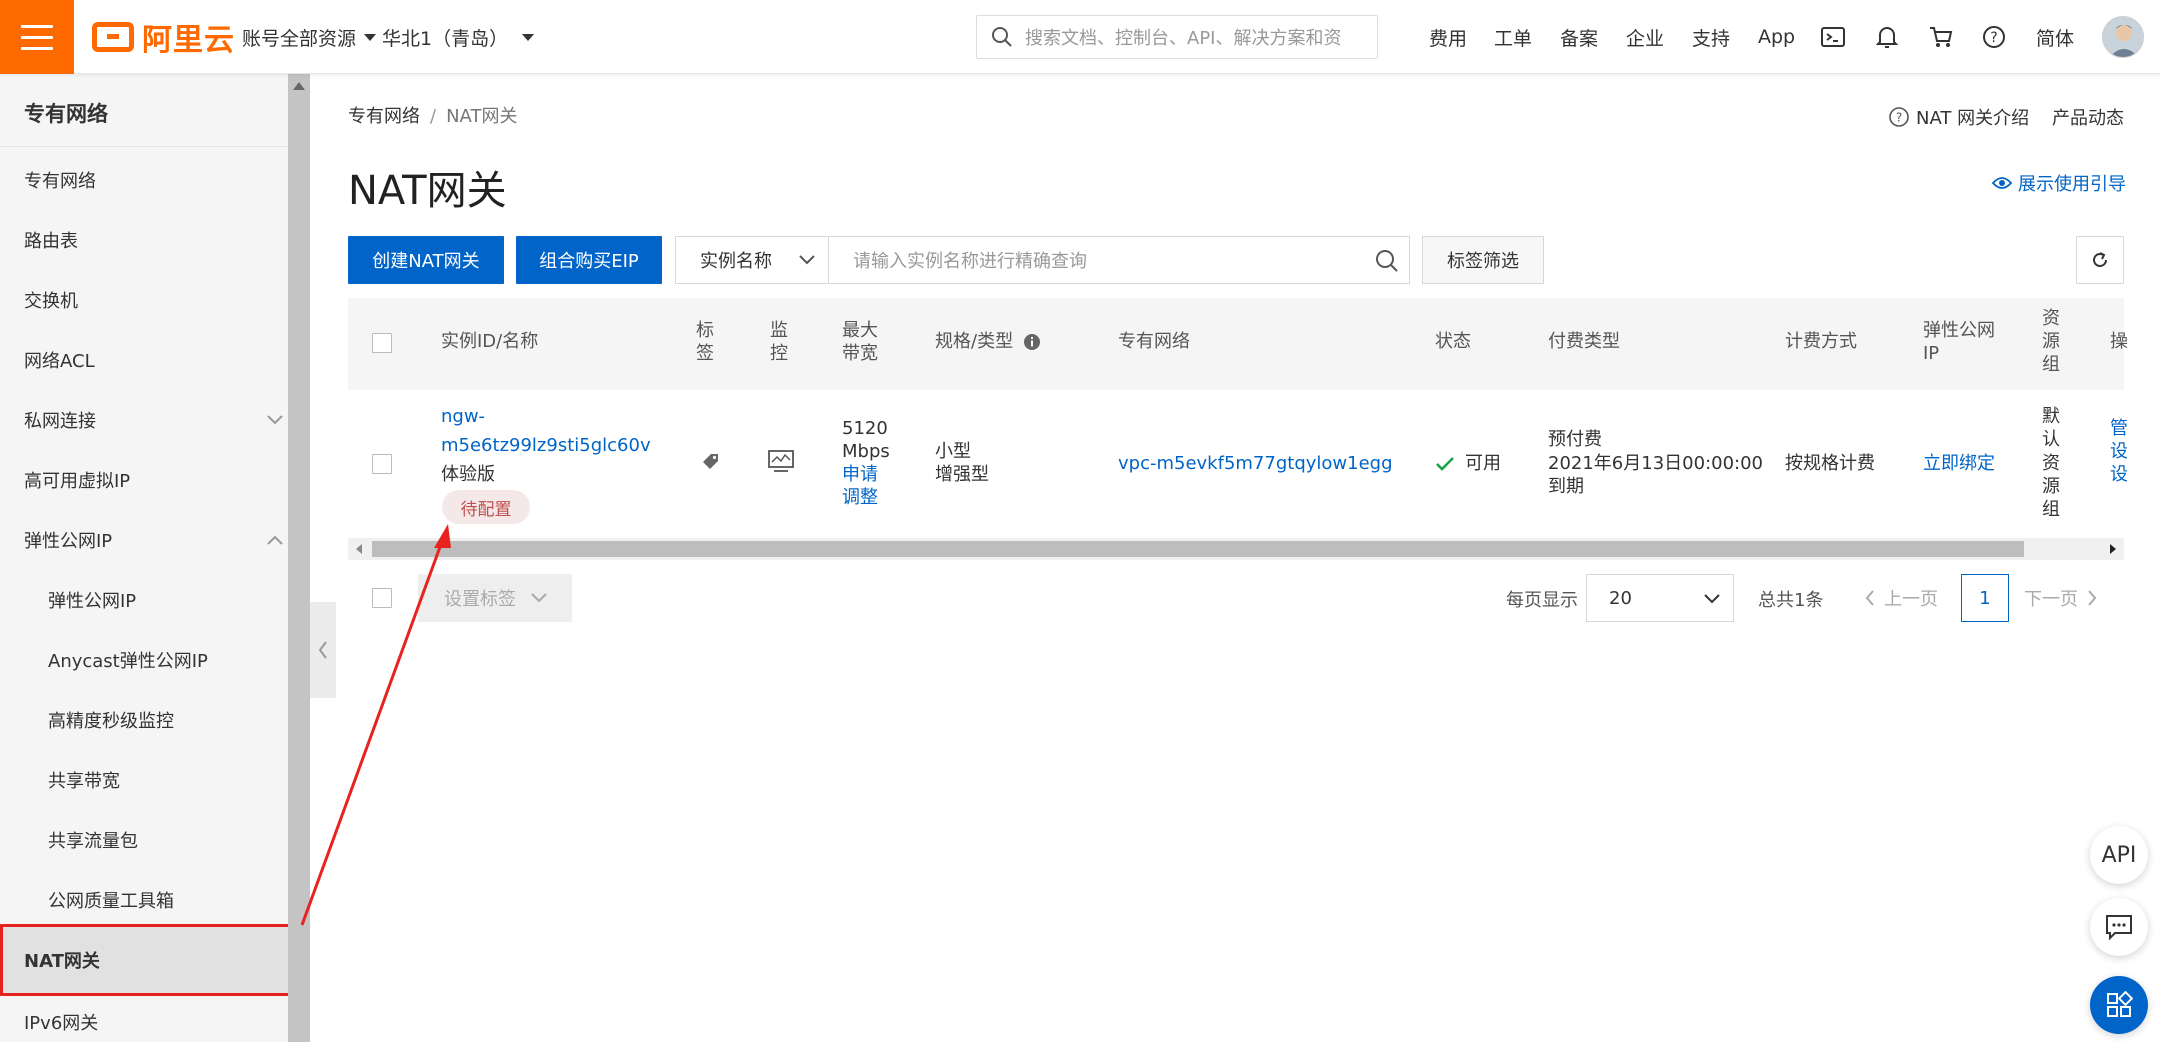 The image size is (2160, 1052). Describe the element at coordinates (1566, 486) in the screenshot. I see `expire-label: 到期` at that location.